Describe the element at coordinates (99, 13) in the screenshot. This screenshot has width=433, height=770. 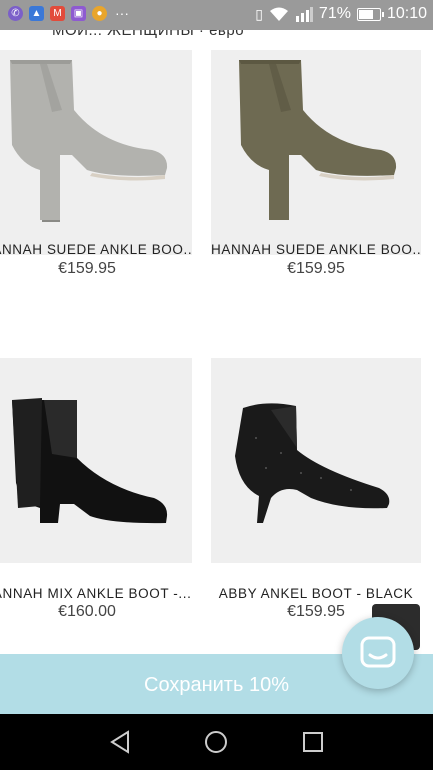
I see `chrome-icon: ●` at that location.